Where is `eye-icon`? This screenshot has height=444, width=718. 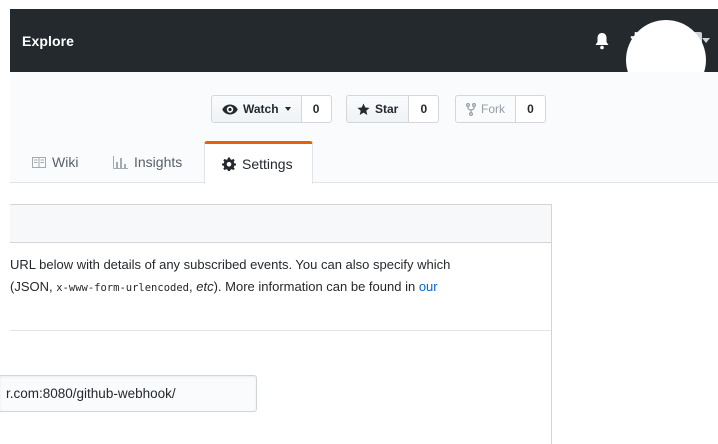 eye-icon is located at coordinates (230, 109).